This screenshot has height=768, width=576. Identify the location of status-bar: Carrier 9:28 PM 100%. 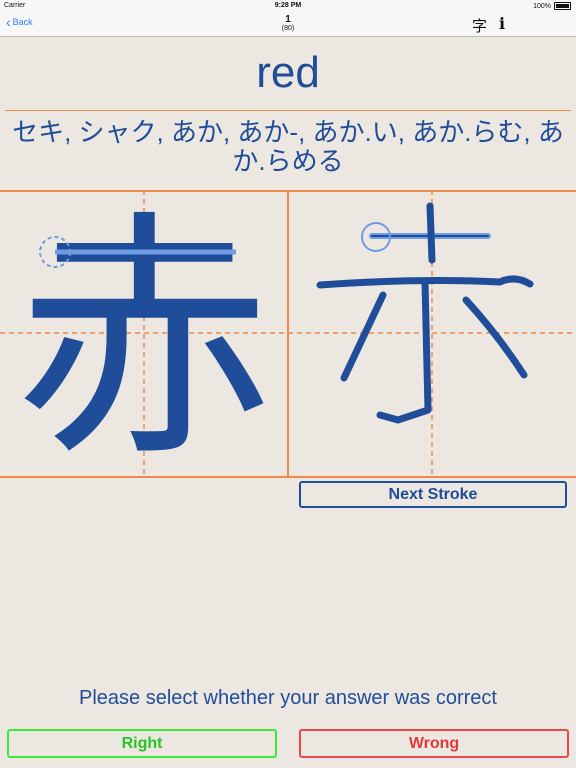
(288, 6).